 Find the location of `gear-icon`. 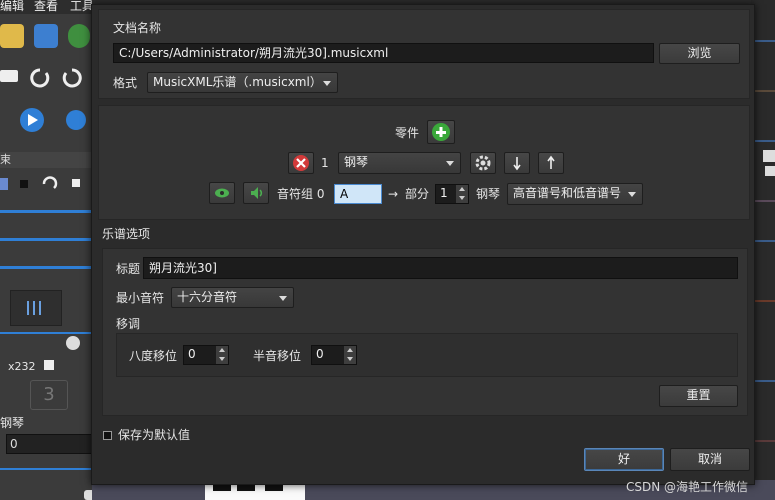

gear-icon is located at coordinates (483, 163).